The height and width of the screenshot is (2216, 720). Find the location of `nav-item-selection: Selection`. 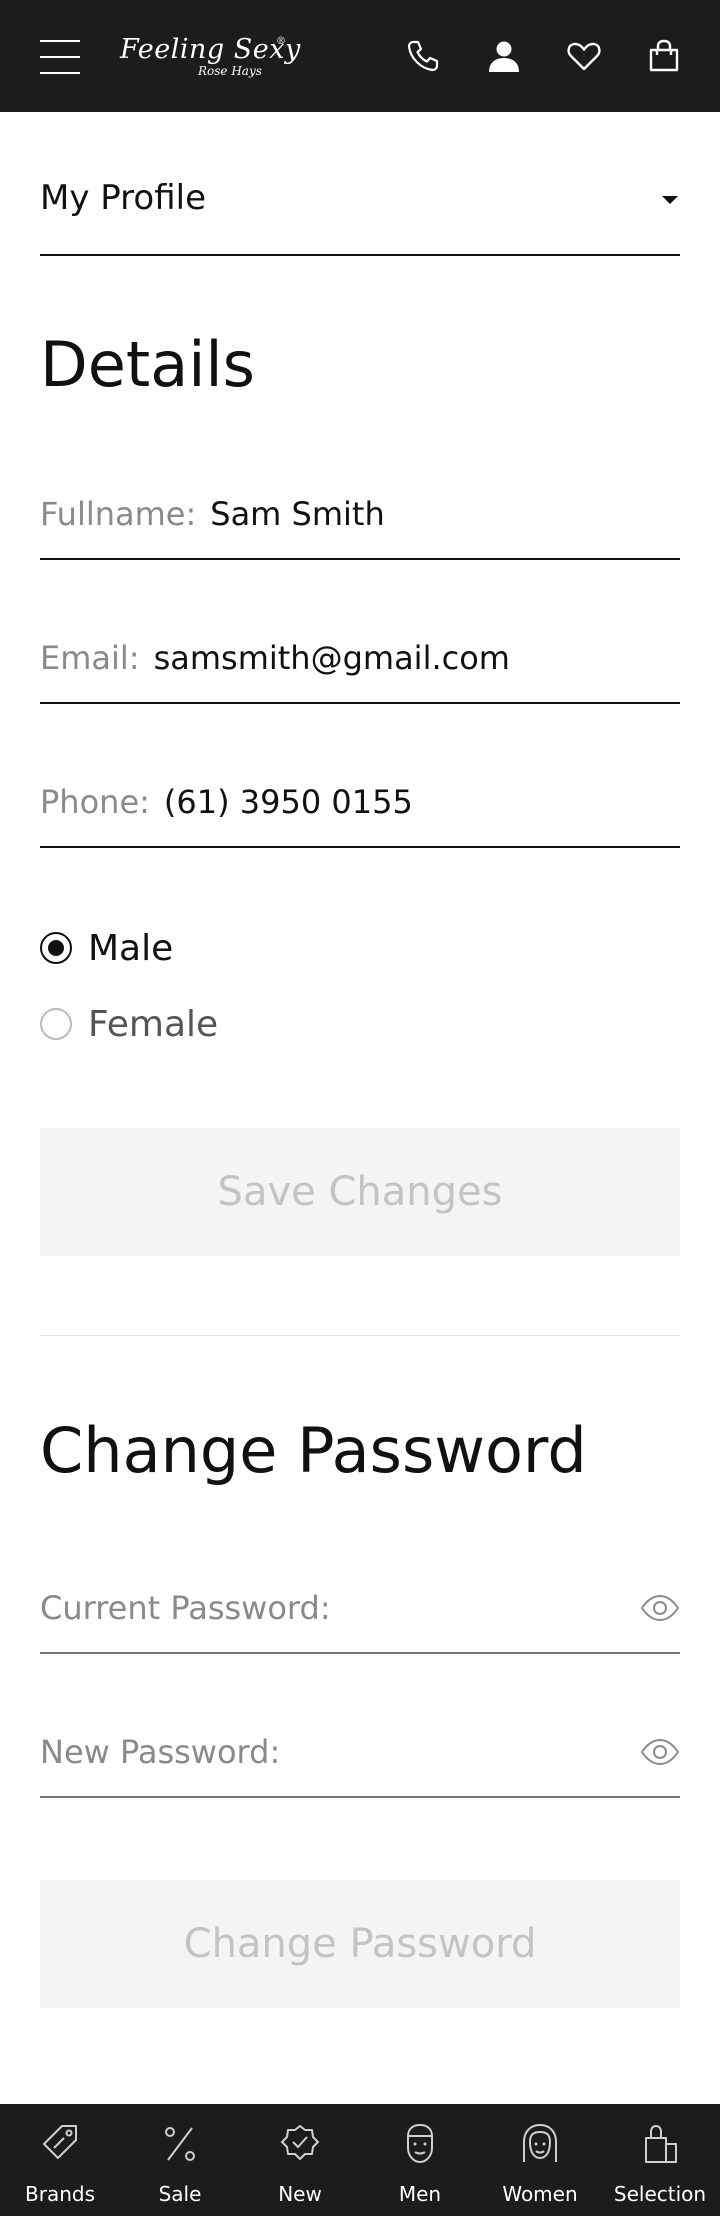

nav-item-selection: Selection is located at coordinates (660, 2160).